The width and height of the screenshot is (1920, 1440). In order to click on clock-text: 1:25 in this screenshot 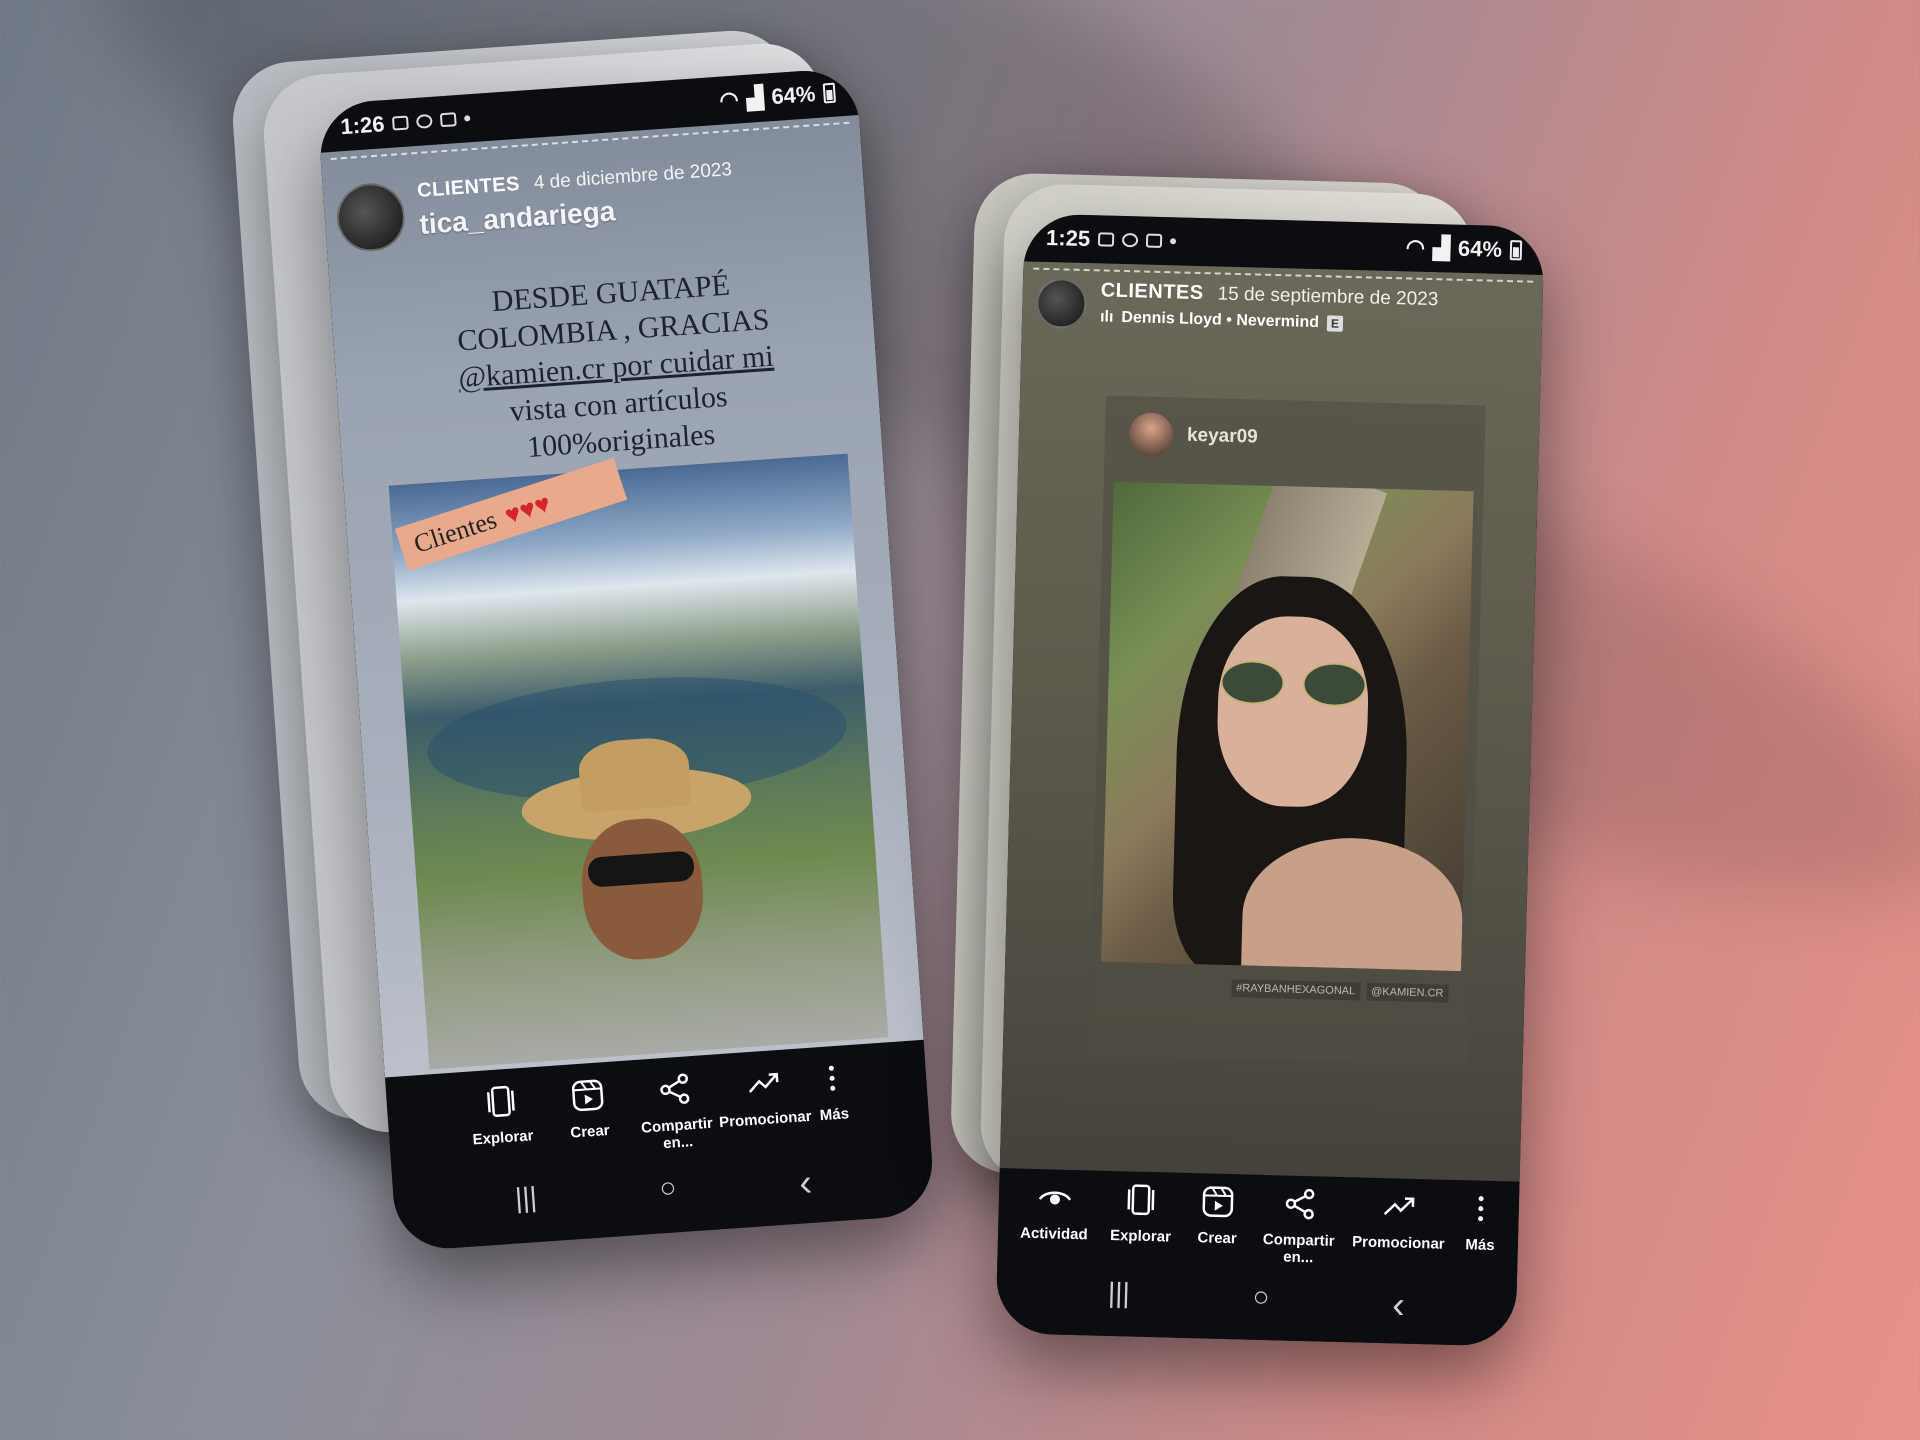, I will do `click(1068, 238)`.